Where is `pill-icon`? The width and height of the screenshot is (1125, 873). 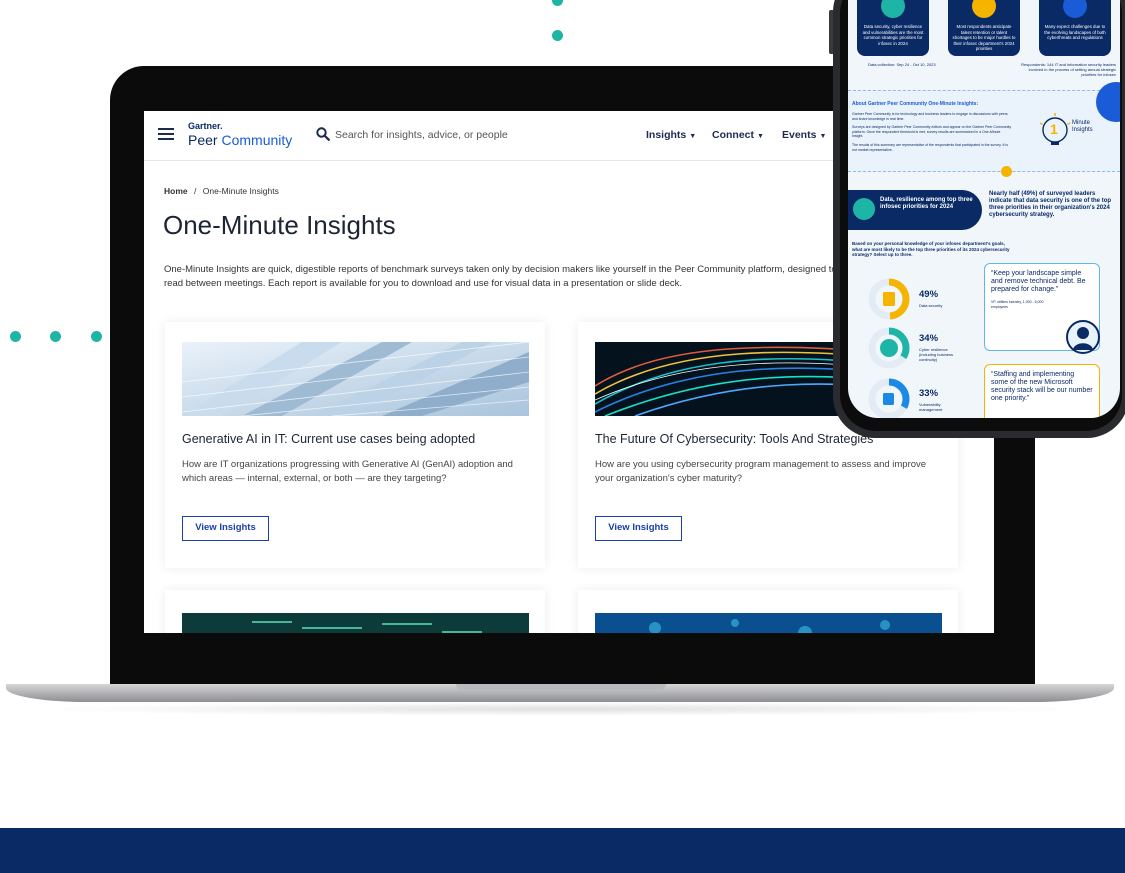 pill-icon is located at coordinates (864, 209).